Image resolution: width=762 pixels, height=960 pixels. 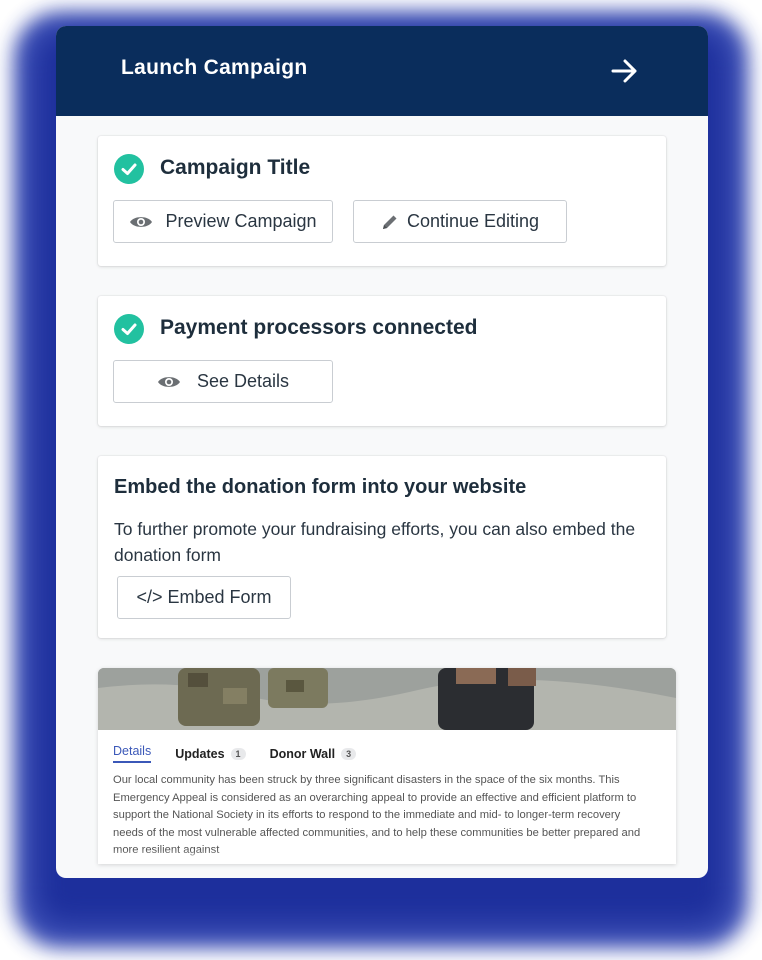 I want to click on next-button, so click(x=625, y=71).